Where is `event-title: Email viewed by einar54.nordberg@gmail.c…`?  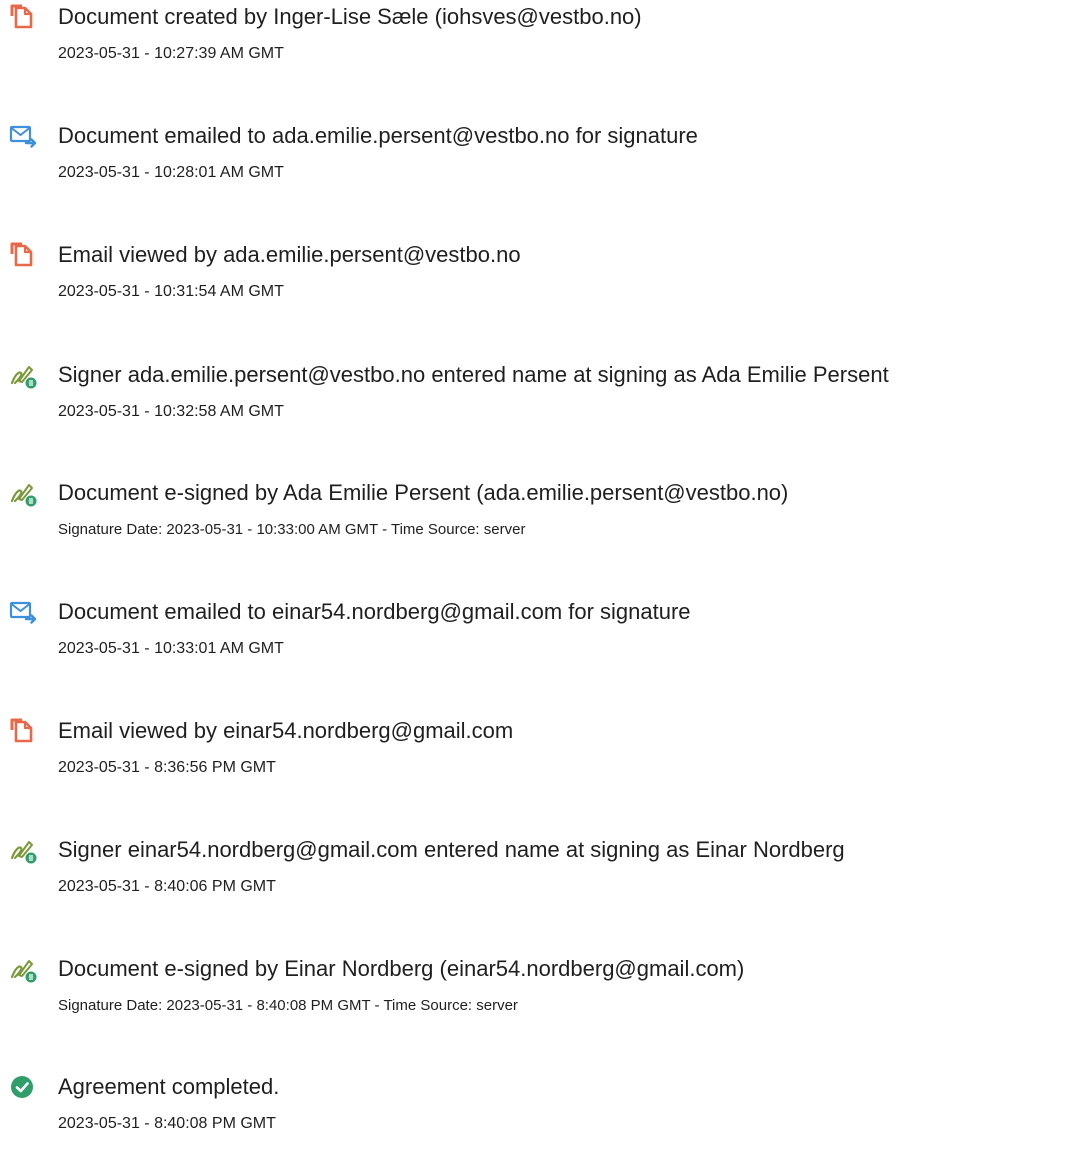
event-title: Email viewed by einar54.nordberg@gmail.c… is located at coordinates (286, 730).